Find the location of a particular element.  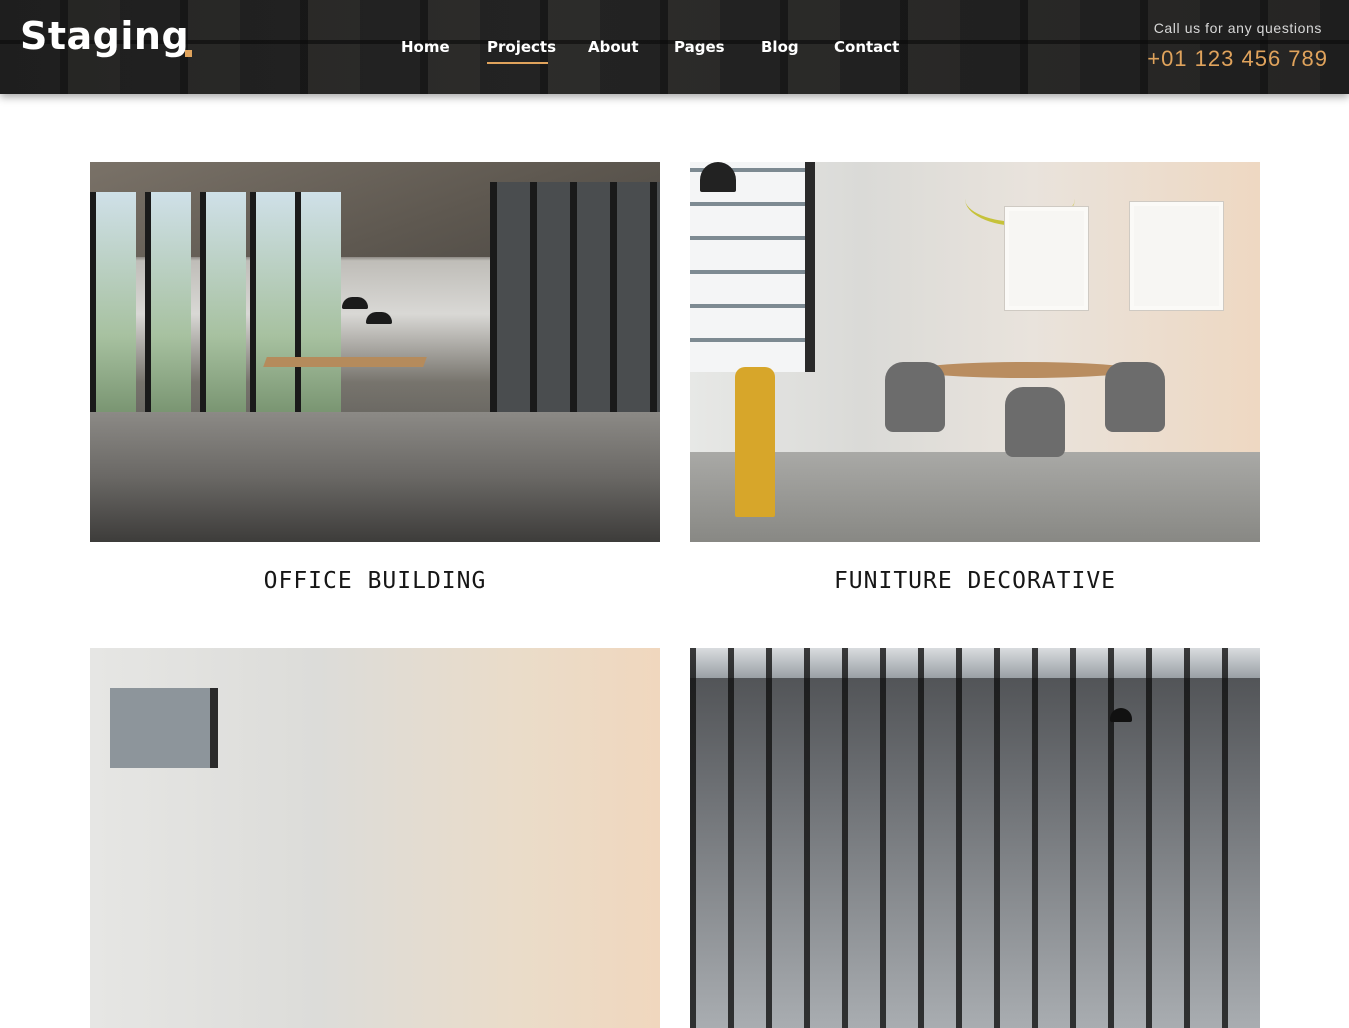

nav-pages: Pages is located at coordinates (699, 47).